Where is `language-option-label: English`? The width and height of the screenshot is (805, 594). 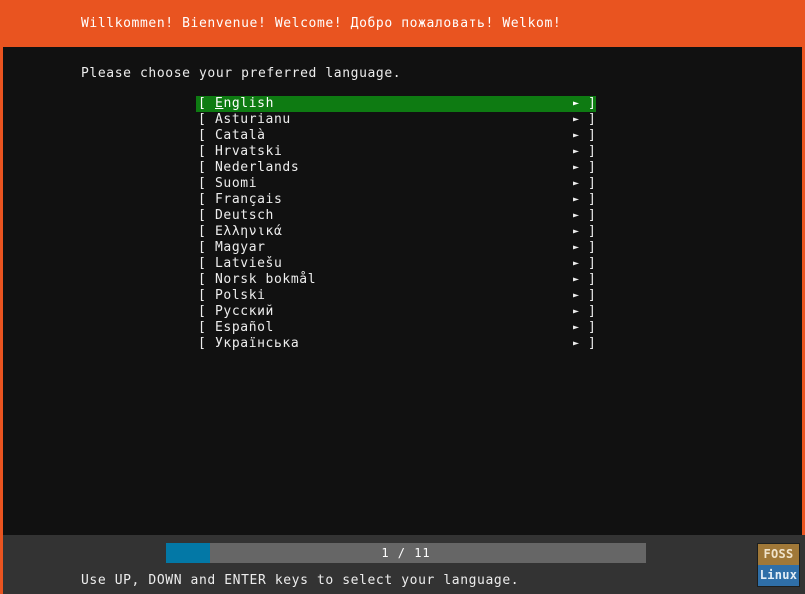 language-option-label: English is located at coordinates (244, 104).